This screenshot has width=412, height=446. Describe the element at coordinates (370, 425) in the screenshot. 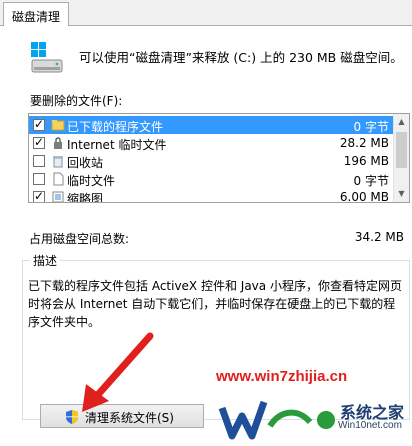

I see `watermark-site: Win10net.com` at that location.